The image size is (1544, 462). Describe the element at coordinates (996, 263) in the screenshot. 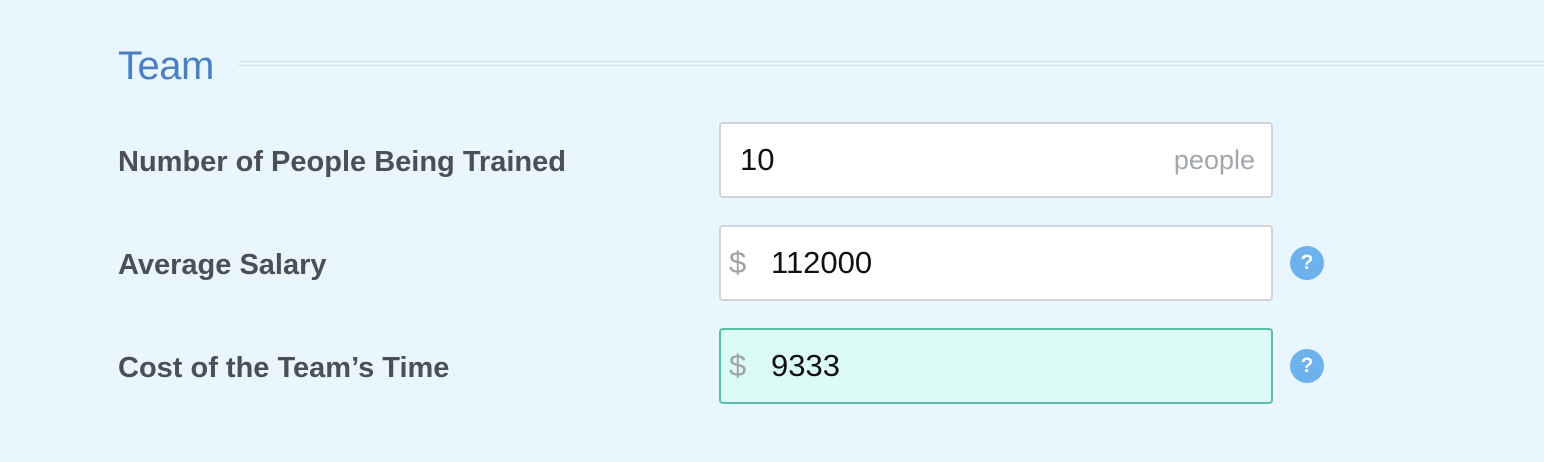

I see `average-salary-input: $ 112000` at that location.